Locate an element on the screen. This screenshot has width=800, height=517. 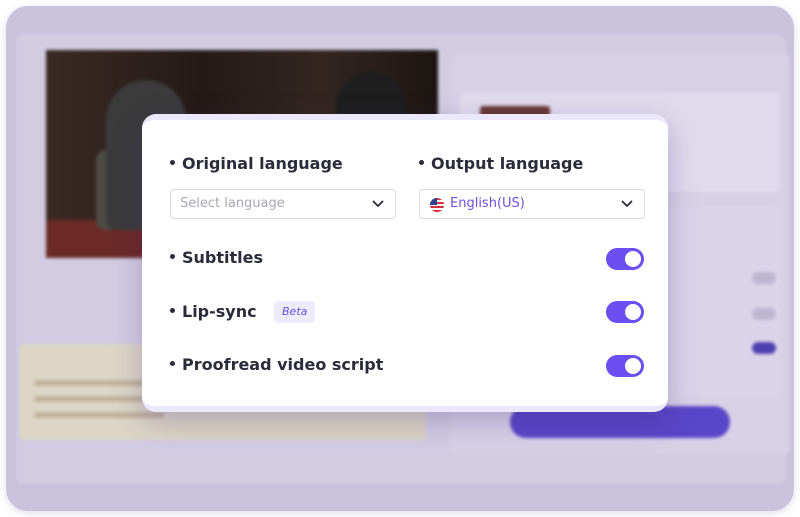
proofread-toggle is located at coordinates (625, 366).